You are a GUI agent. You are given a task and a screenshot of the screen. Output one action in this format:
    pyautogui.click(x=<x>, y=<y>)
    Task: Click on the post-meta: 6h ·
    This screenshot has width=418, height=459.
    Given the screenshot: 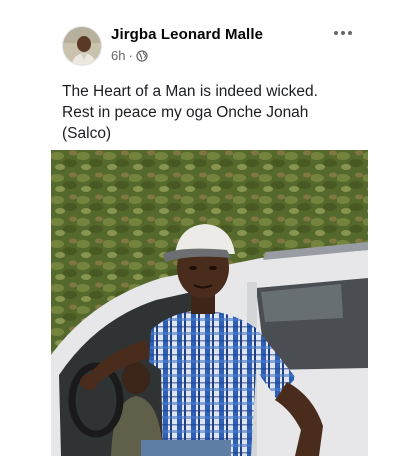 What is the action you would take?
    pyautogui.click(x=129, y=55)
    